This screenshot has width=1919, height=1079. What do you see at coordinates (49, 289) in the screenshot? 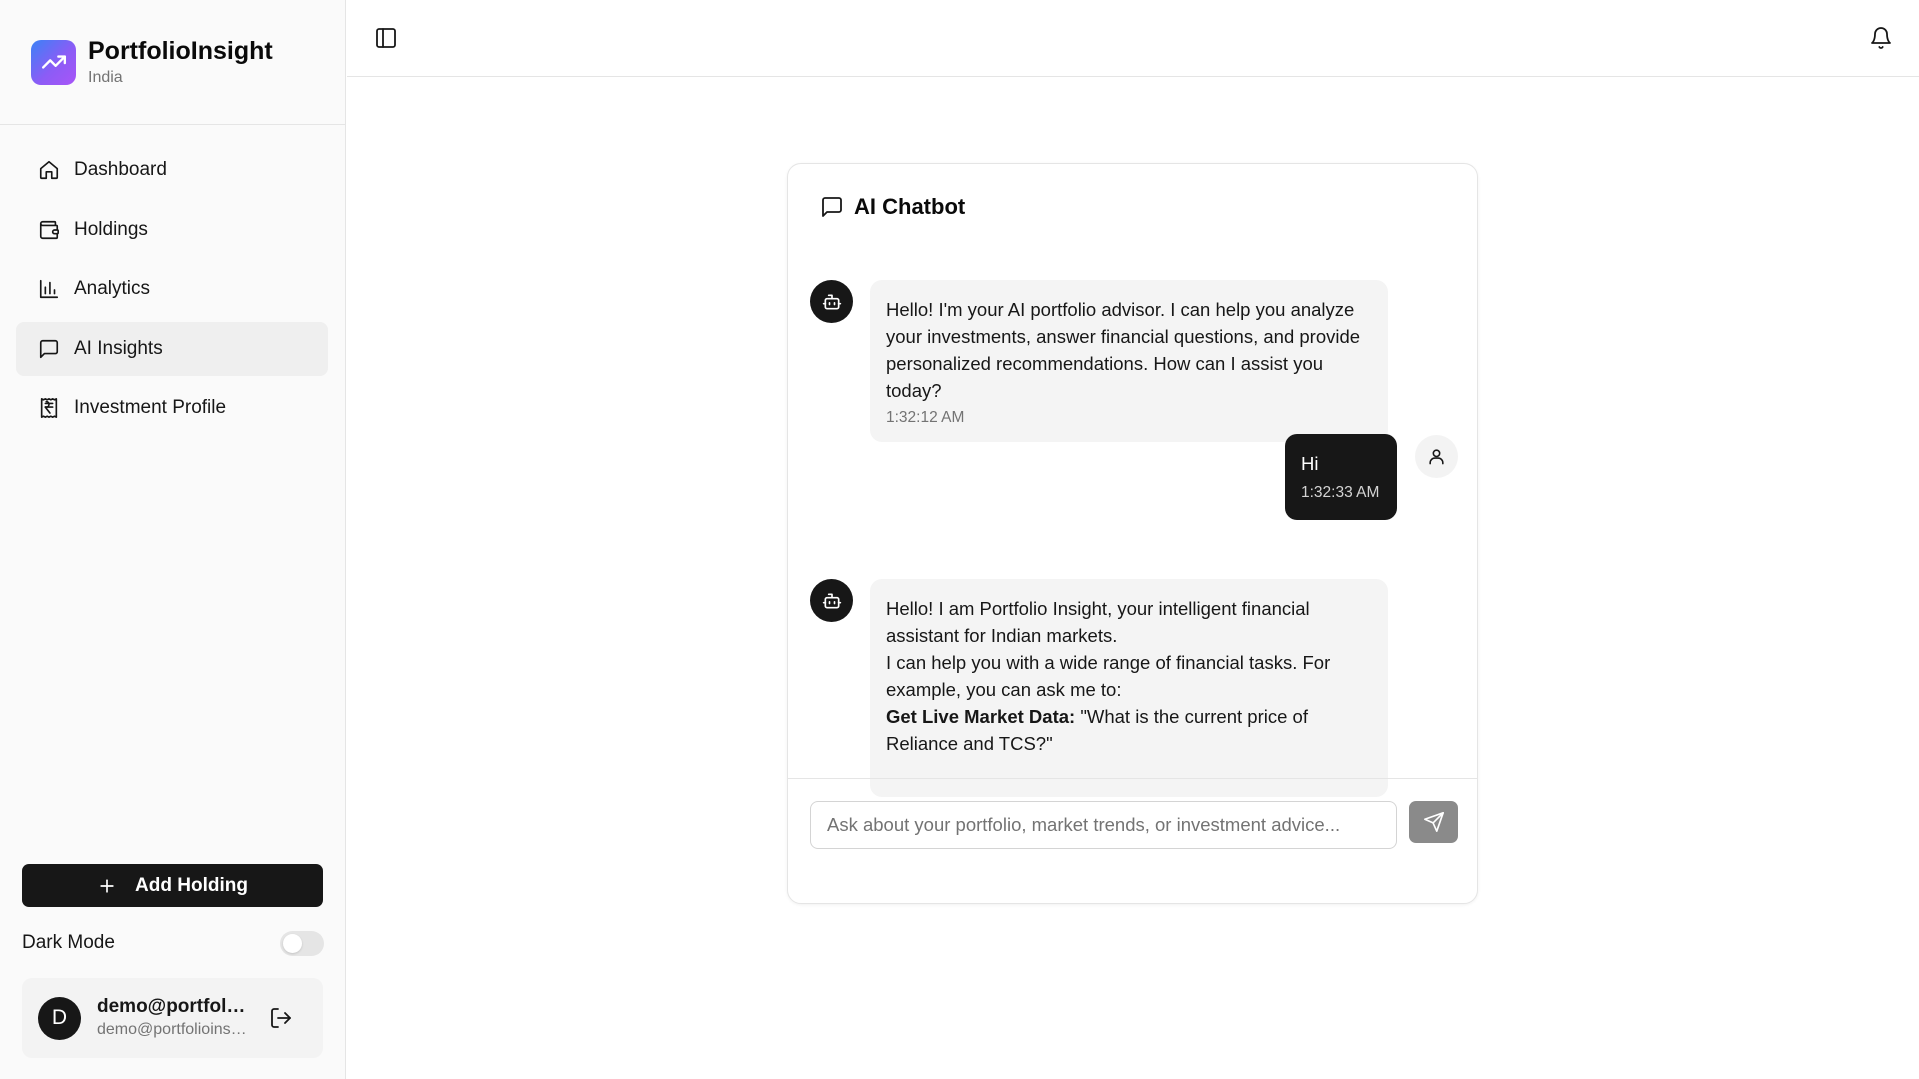
I see `bar-chart-icon` at bounding box center [49, 289].